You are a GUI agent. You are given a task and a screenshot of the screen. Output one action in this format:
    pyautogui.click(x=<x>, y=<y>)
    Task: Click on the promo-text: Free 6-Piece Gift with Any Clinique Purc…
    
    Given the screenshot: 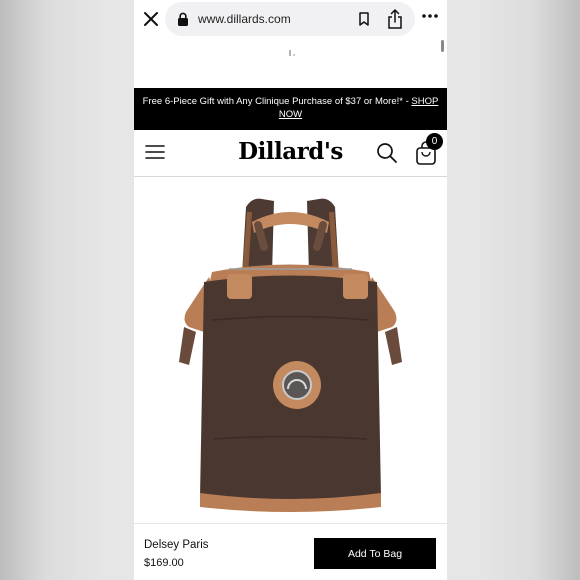 What is the action you would take?
    pyautogui.click(x=277, y=101)
    